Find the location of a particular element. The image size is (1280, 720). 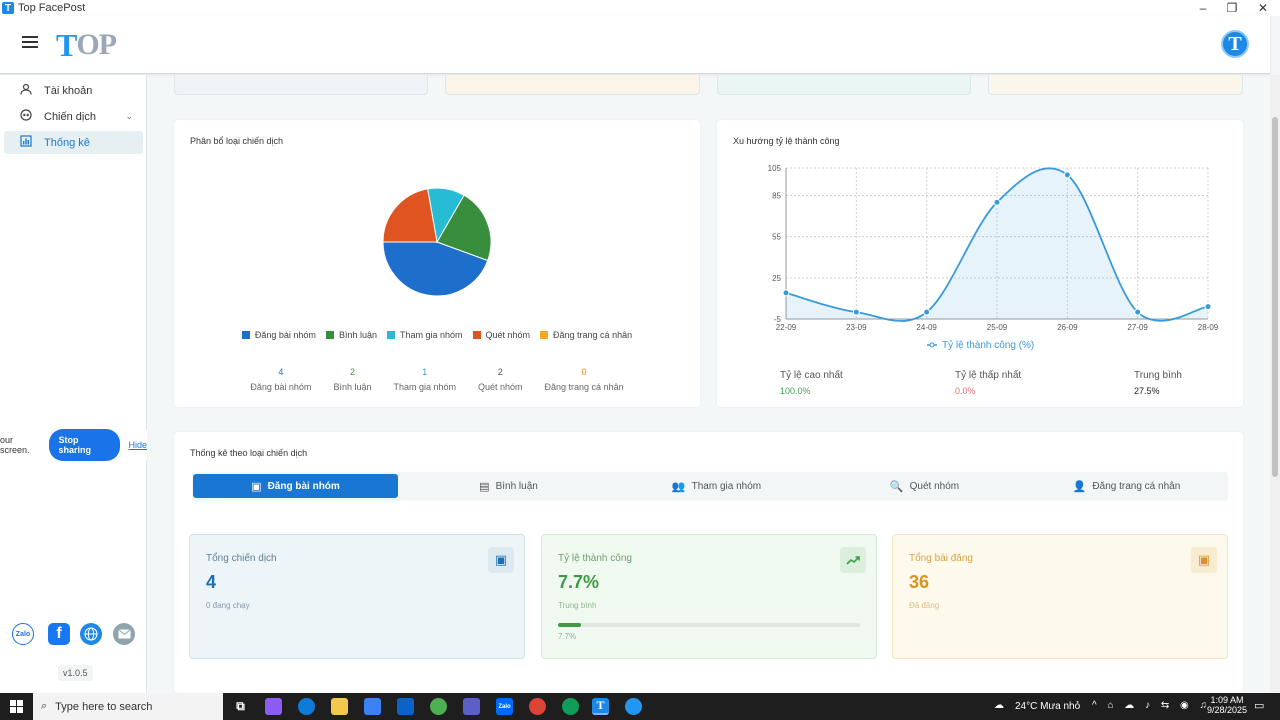

sidebar-item-label: Chiến dịch is located at coordinates (70, 116).